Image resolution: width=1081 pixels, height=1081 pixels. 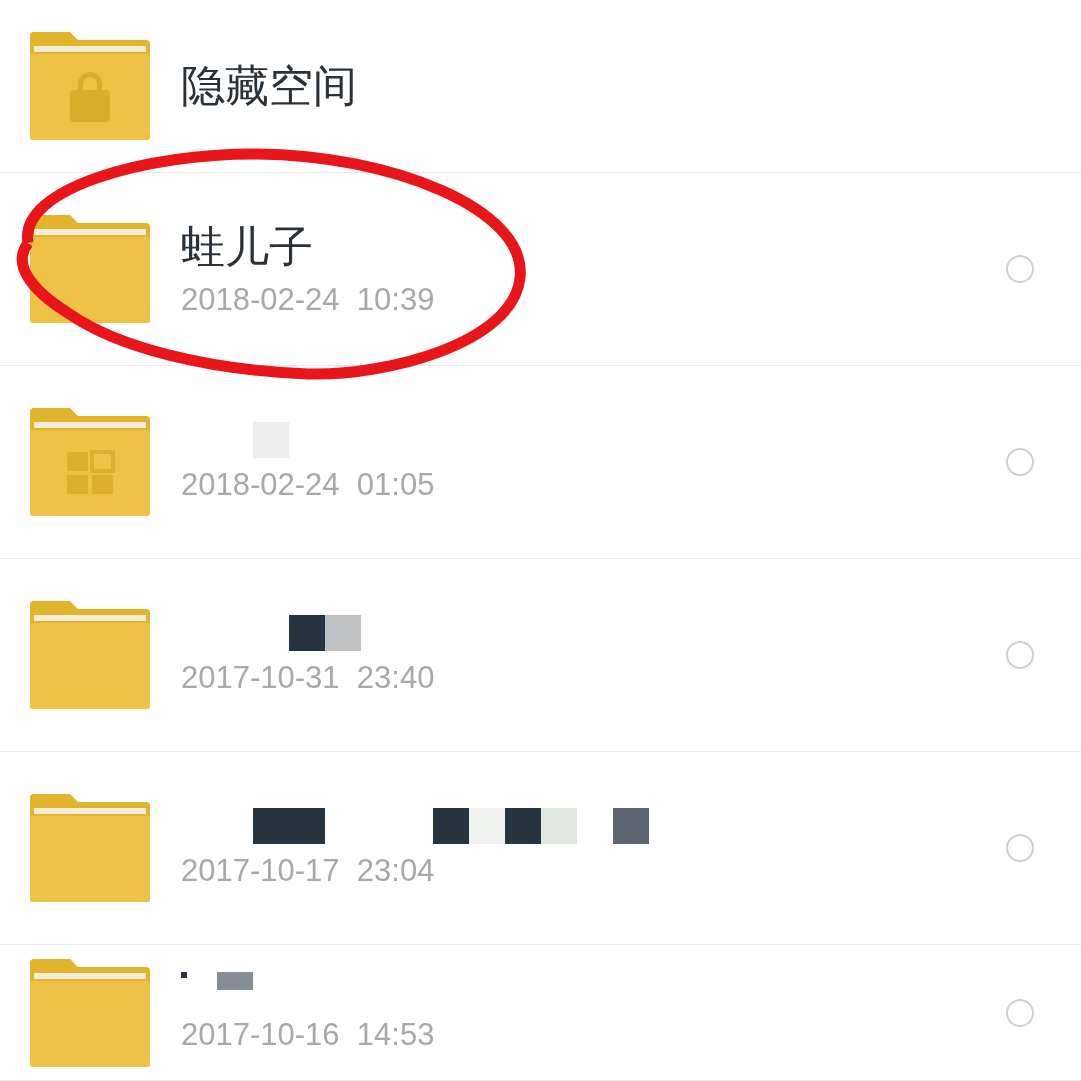 I want to click on modified-date: 2017-10-17 23:04, so click(x=308, y=871).